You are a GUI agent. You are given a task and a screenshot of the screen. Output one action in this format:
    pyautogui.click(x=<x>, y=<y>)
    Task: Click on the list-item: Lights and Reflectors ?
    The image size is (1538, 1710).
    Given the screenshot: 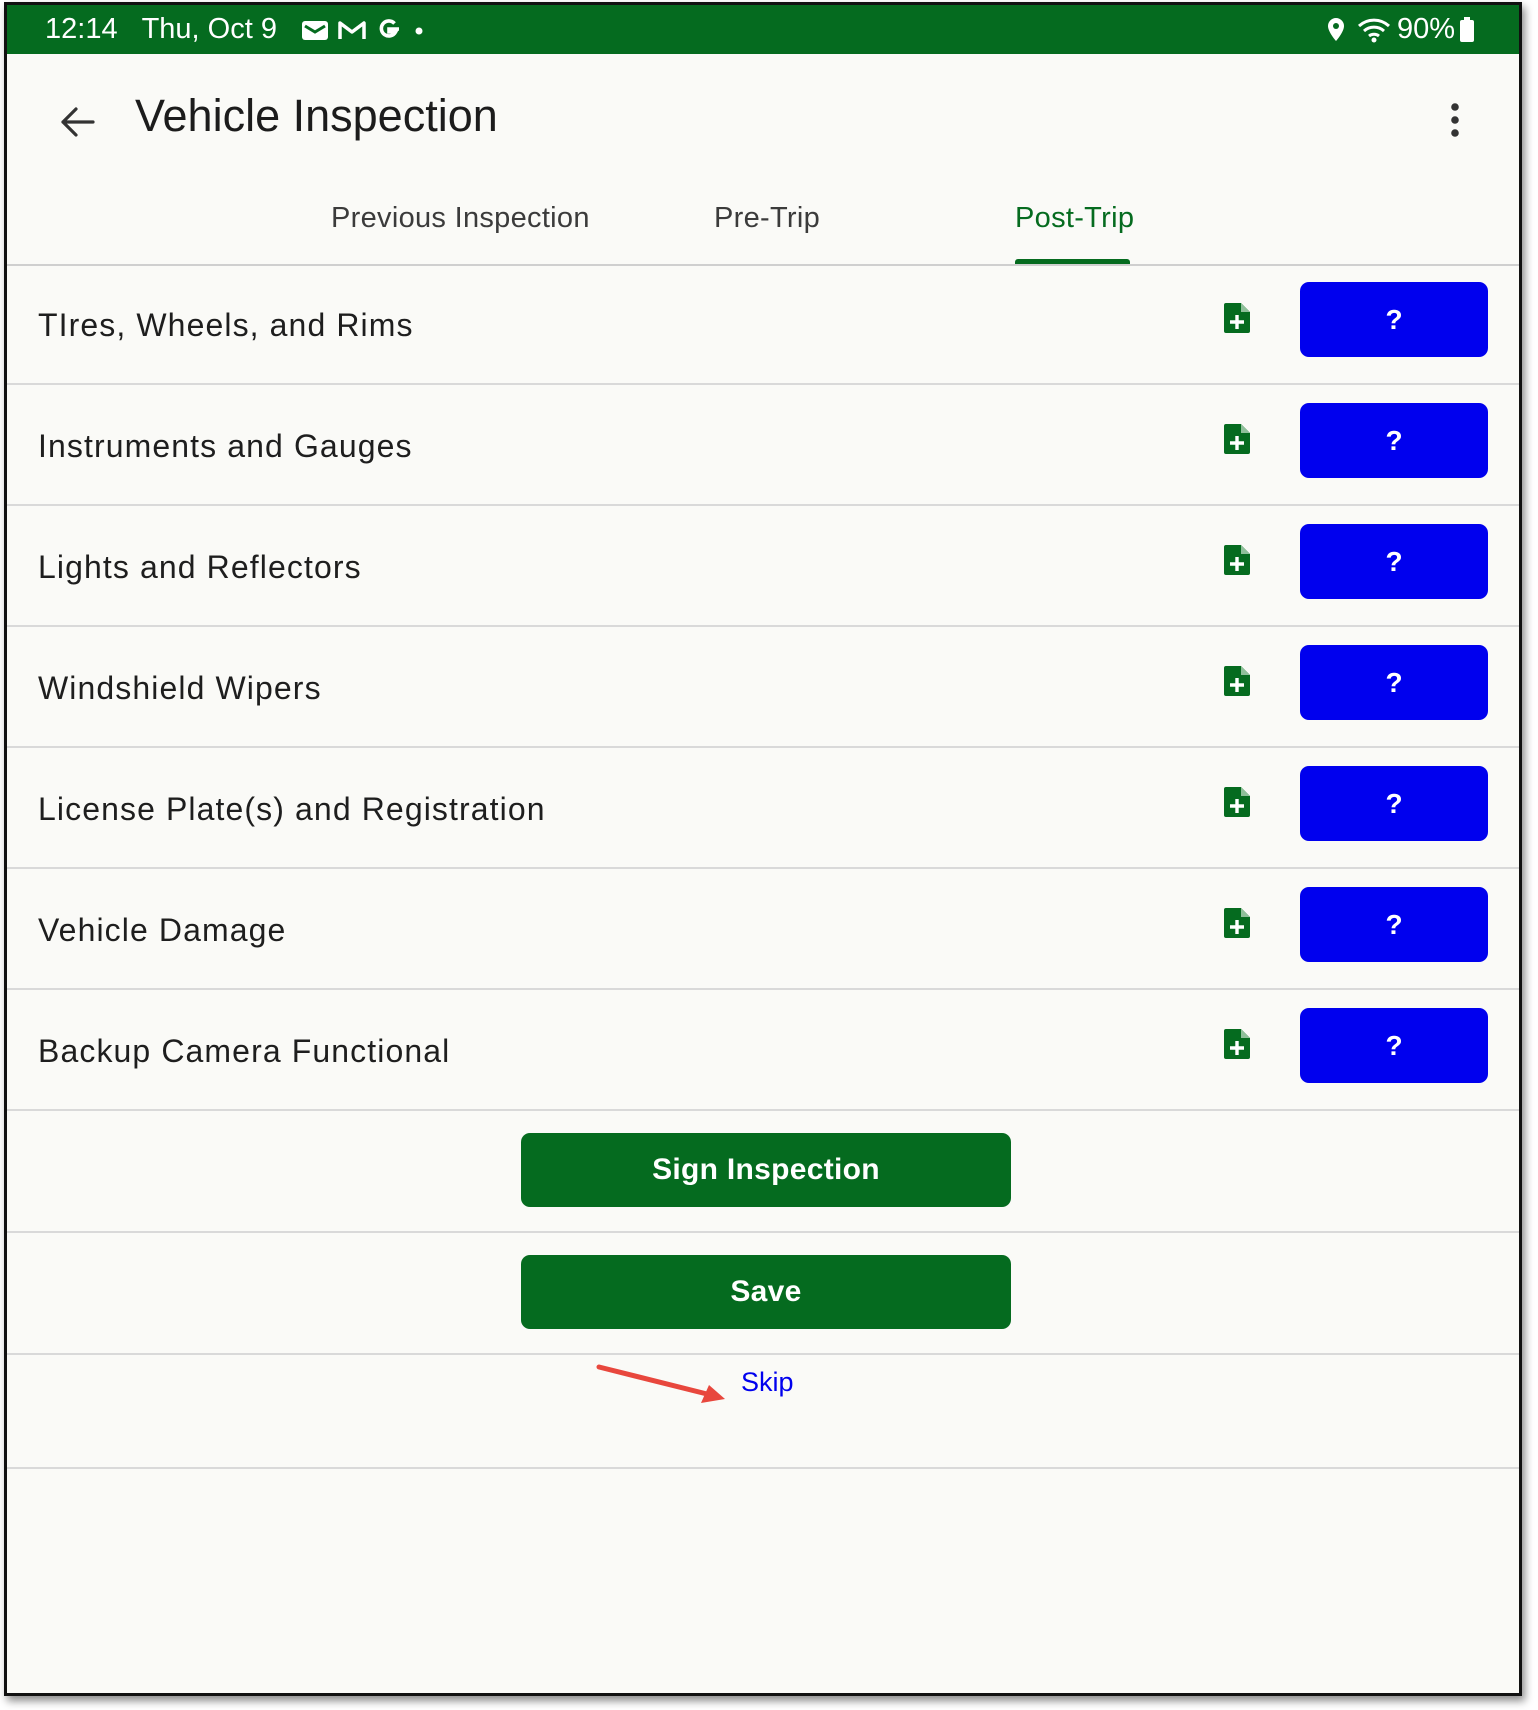 What is the action you would take?
    pyautogui.click(x=763, y=566)
    